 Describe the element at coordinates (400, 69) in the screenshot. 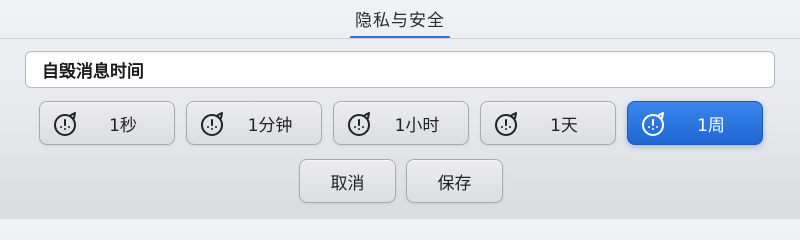

I see `self-destruct-time-field: 自毁消息时间` at that location.